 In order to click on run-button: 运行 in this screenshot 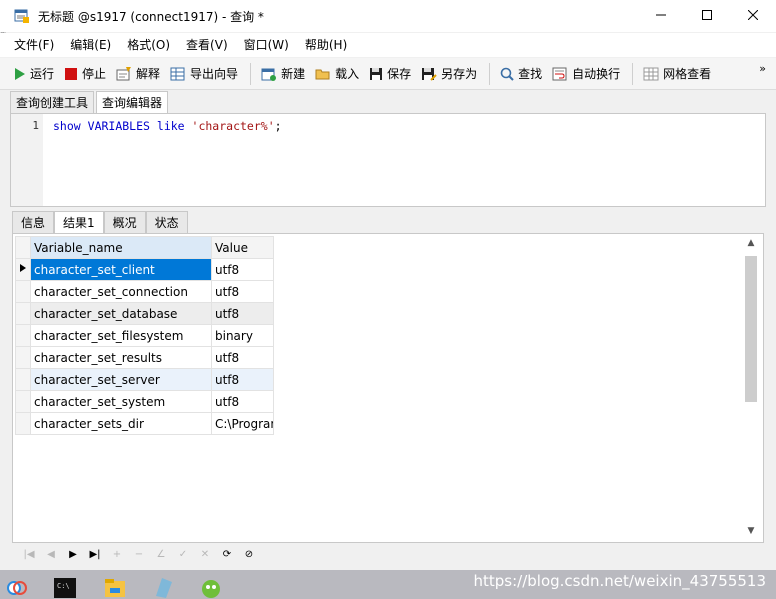, I will do `click(35, 74)`.